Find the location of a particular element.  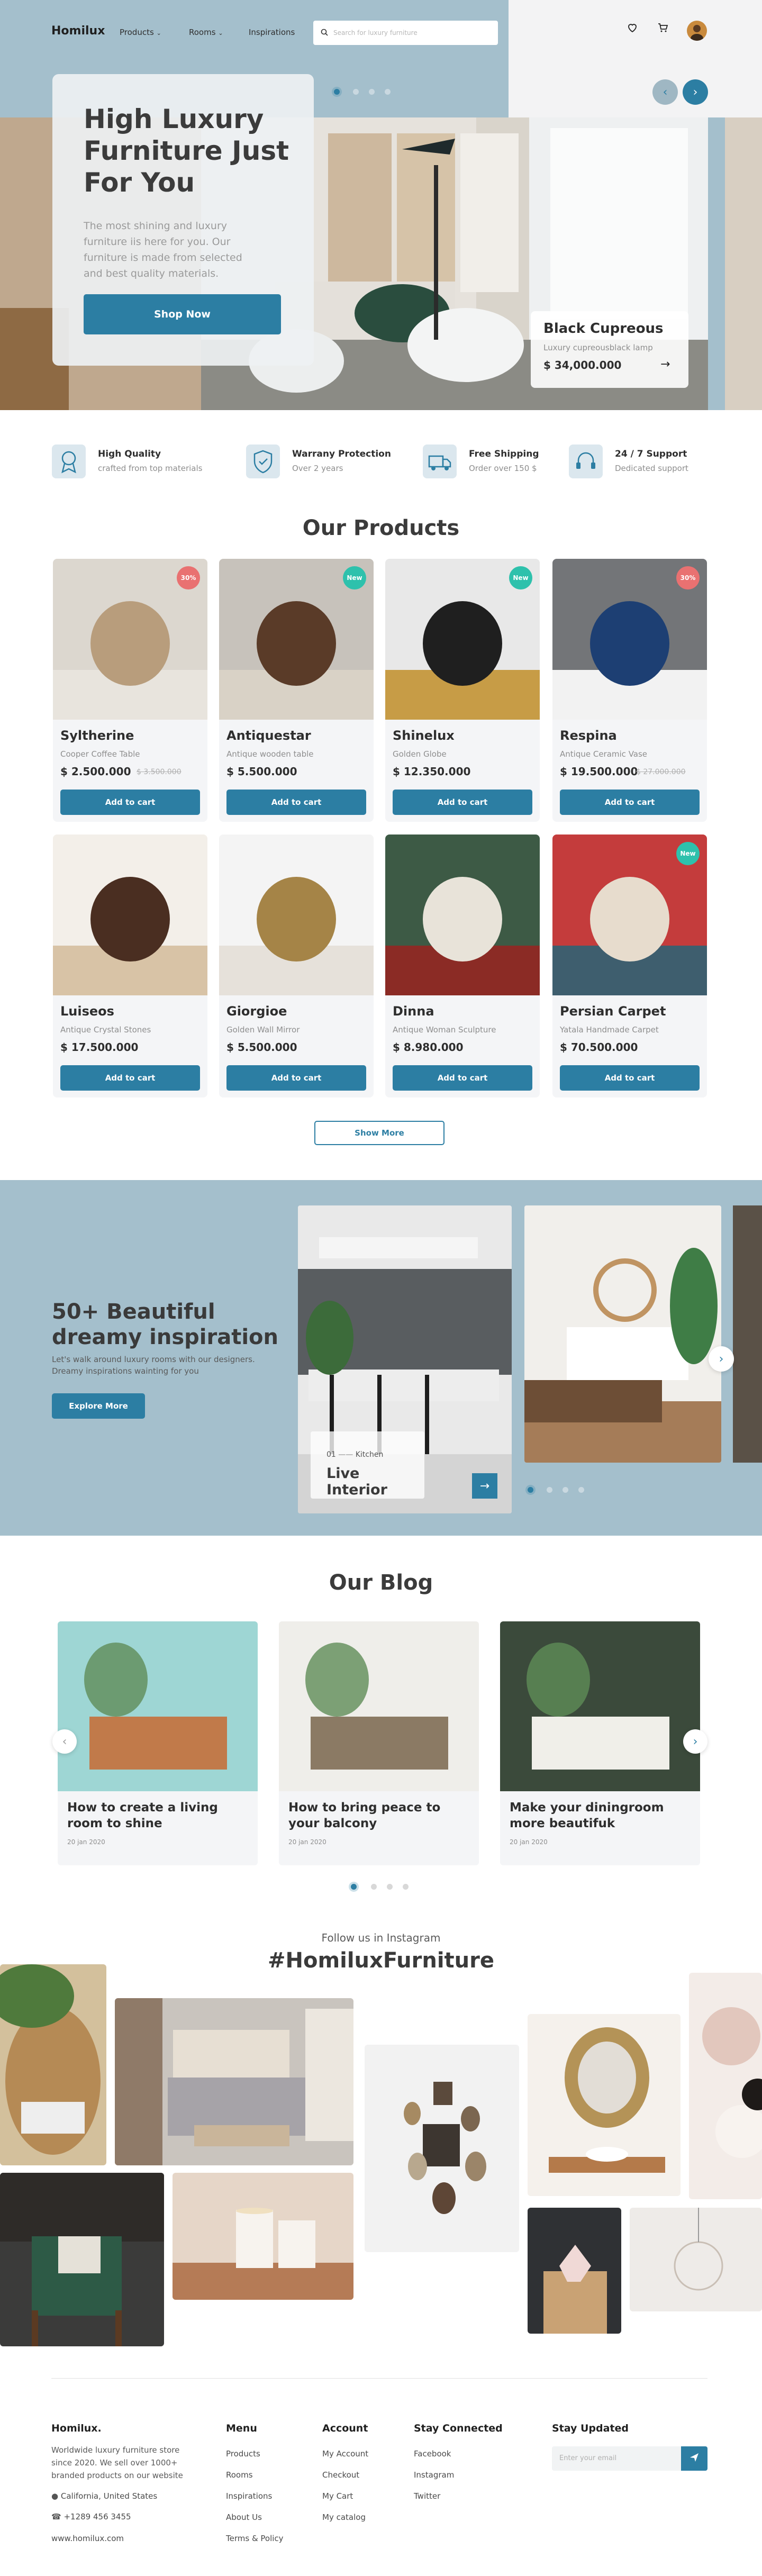

inspiration-arrow-button: → is located at coordinates (484, 1486).